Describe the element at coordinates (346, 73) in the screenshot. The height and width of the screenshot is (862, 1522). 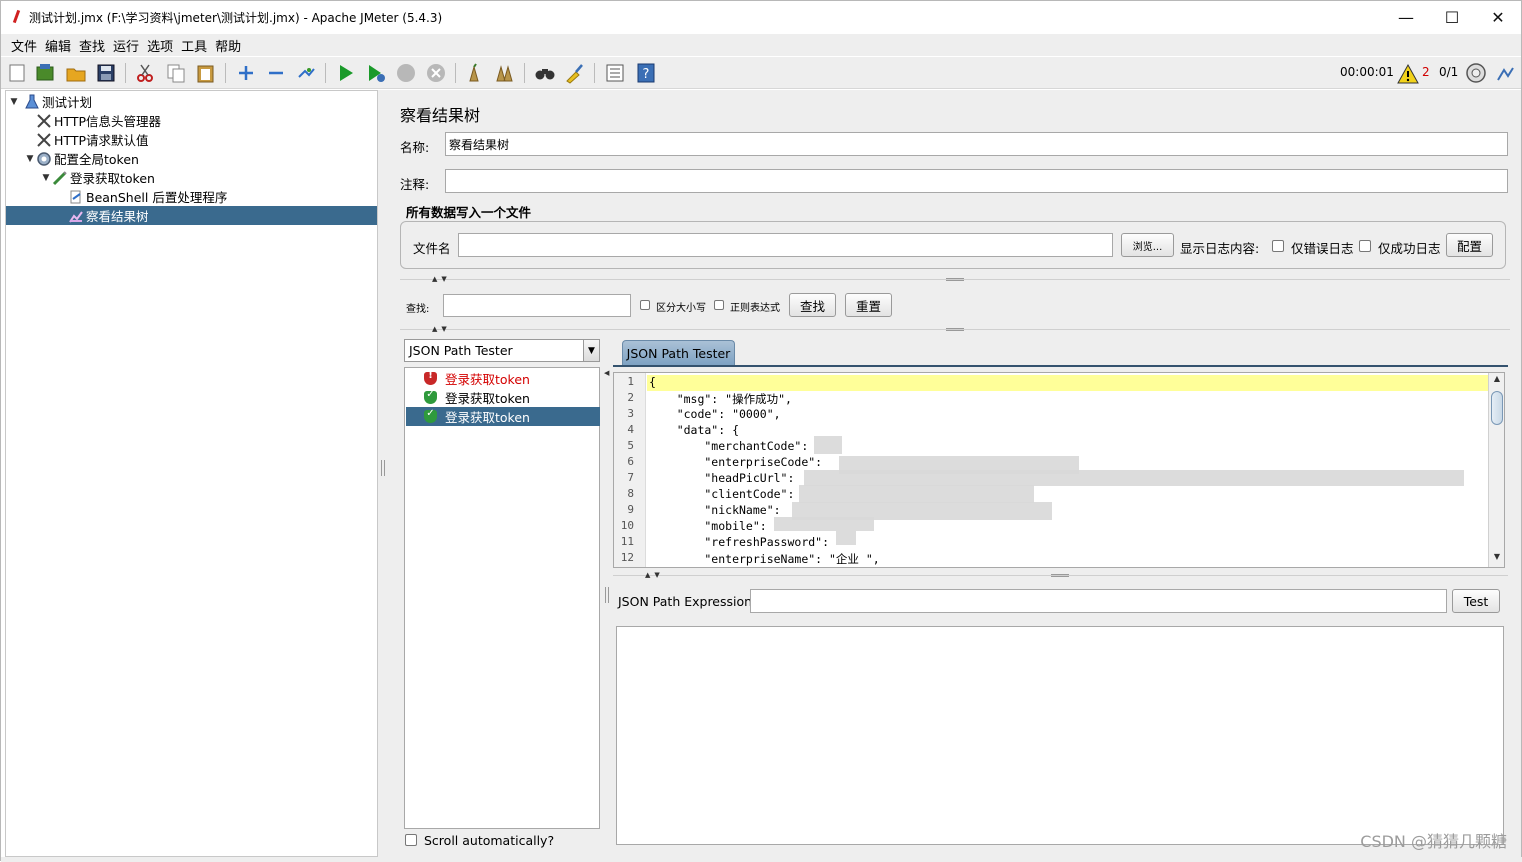
I see `start-icon` at that location.